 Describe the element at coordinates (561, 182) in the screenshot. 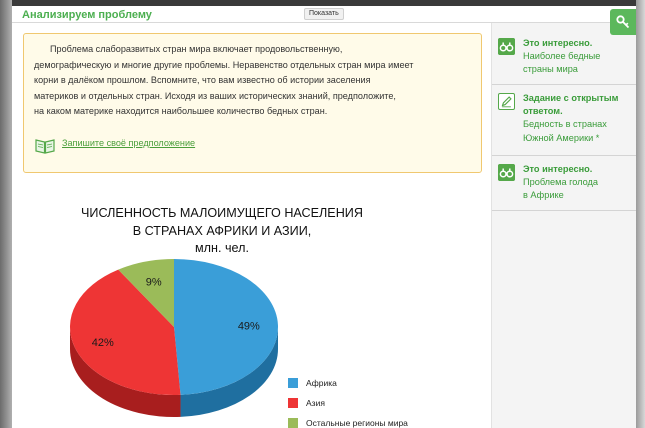

I see `sidebar-item-body: Проблема голода` at that location.